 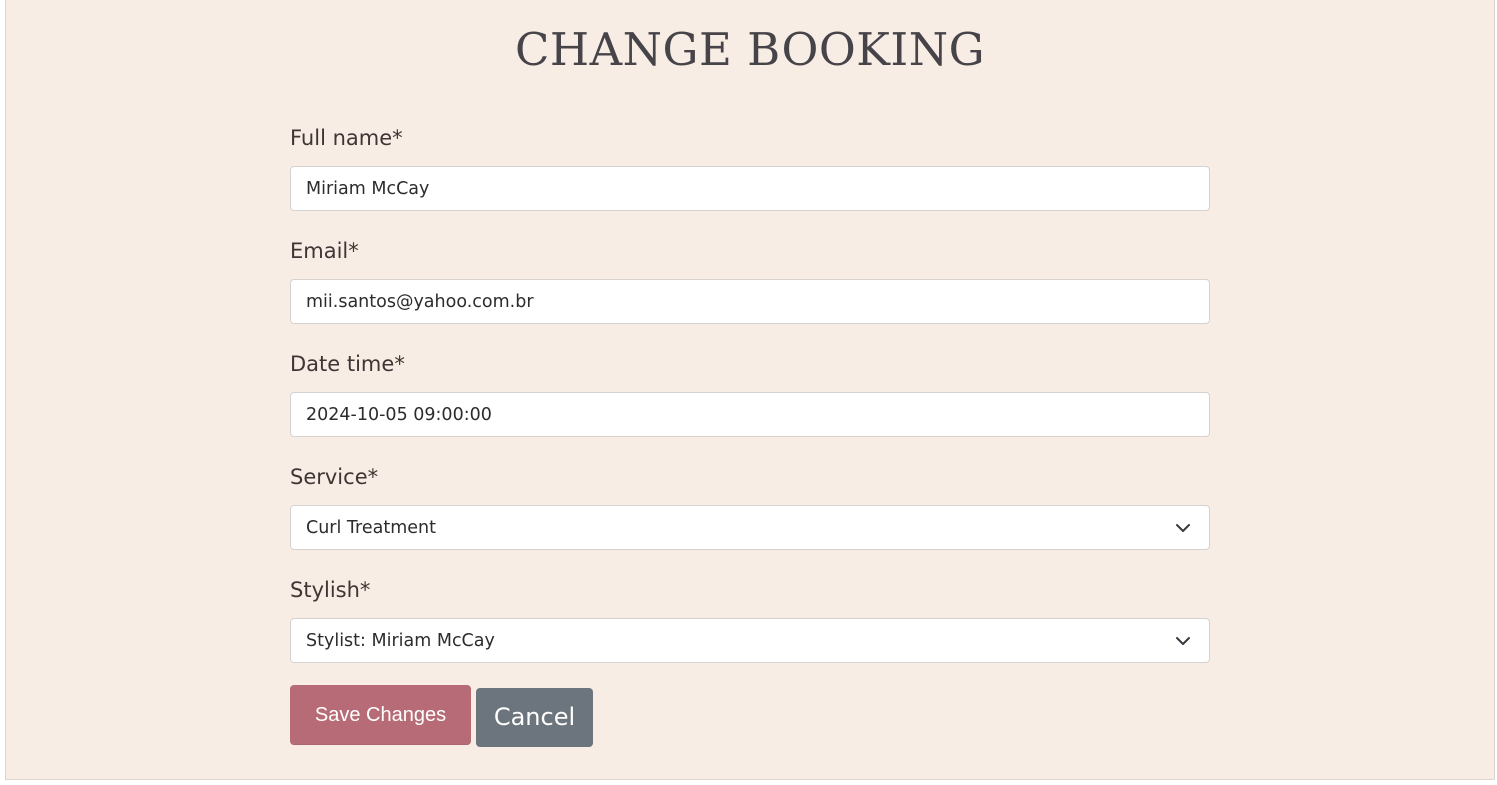 I want to click on stylish-selected-value: Stylist: Miriam McCay, so click(x=400, y=641).